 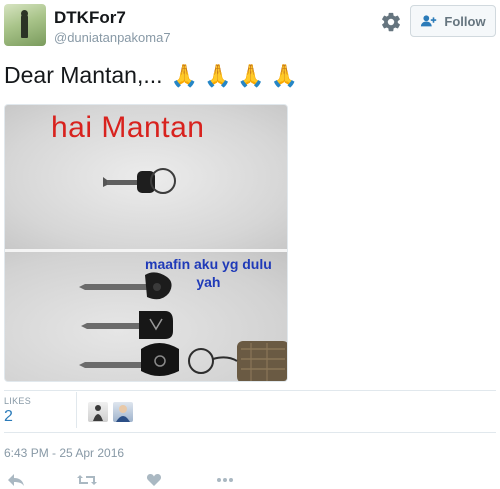 I want to click on author-avatar, so click(x=25, y=25).